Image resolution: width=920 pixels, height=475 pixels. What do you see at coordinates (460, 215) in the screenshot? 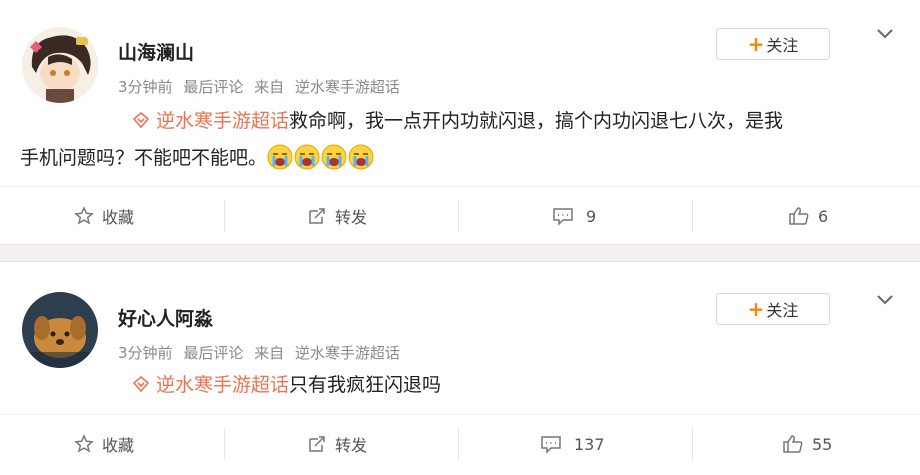
I see `action-bar: 收藏 转发 9 6` at bounding box center [460, 215].